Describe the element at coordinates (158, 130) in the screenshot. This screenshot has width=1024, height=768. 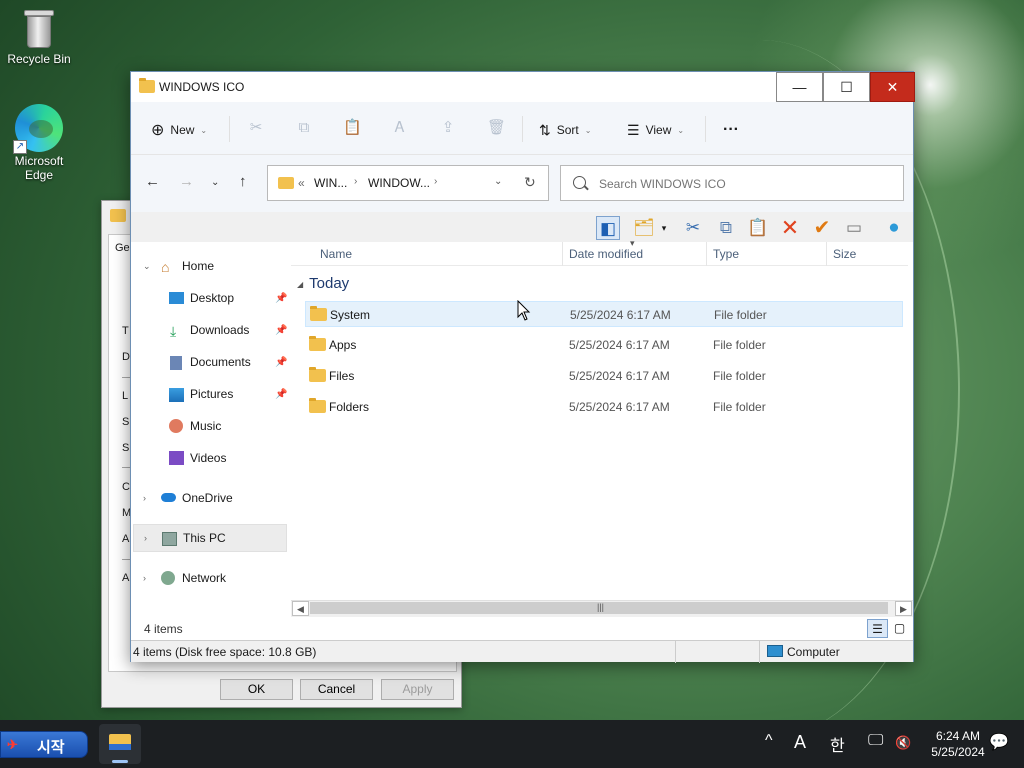
I see `plus-circle-icon: ⊕` at that location.